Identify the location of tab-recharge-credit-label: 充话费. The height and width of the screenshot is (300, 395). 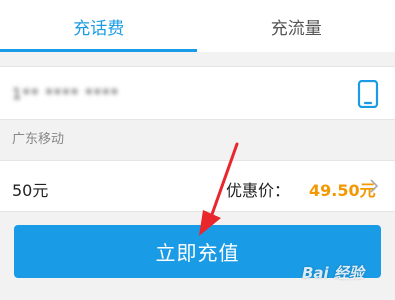
(99, 28).